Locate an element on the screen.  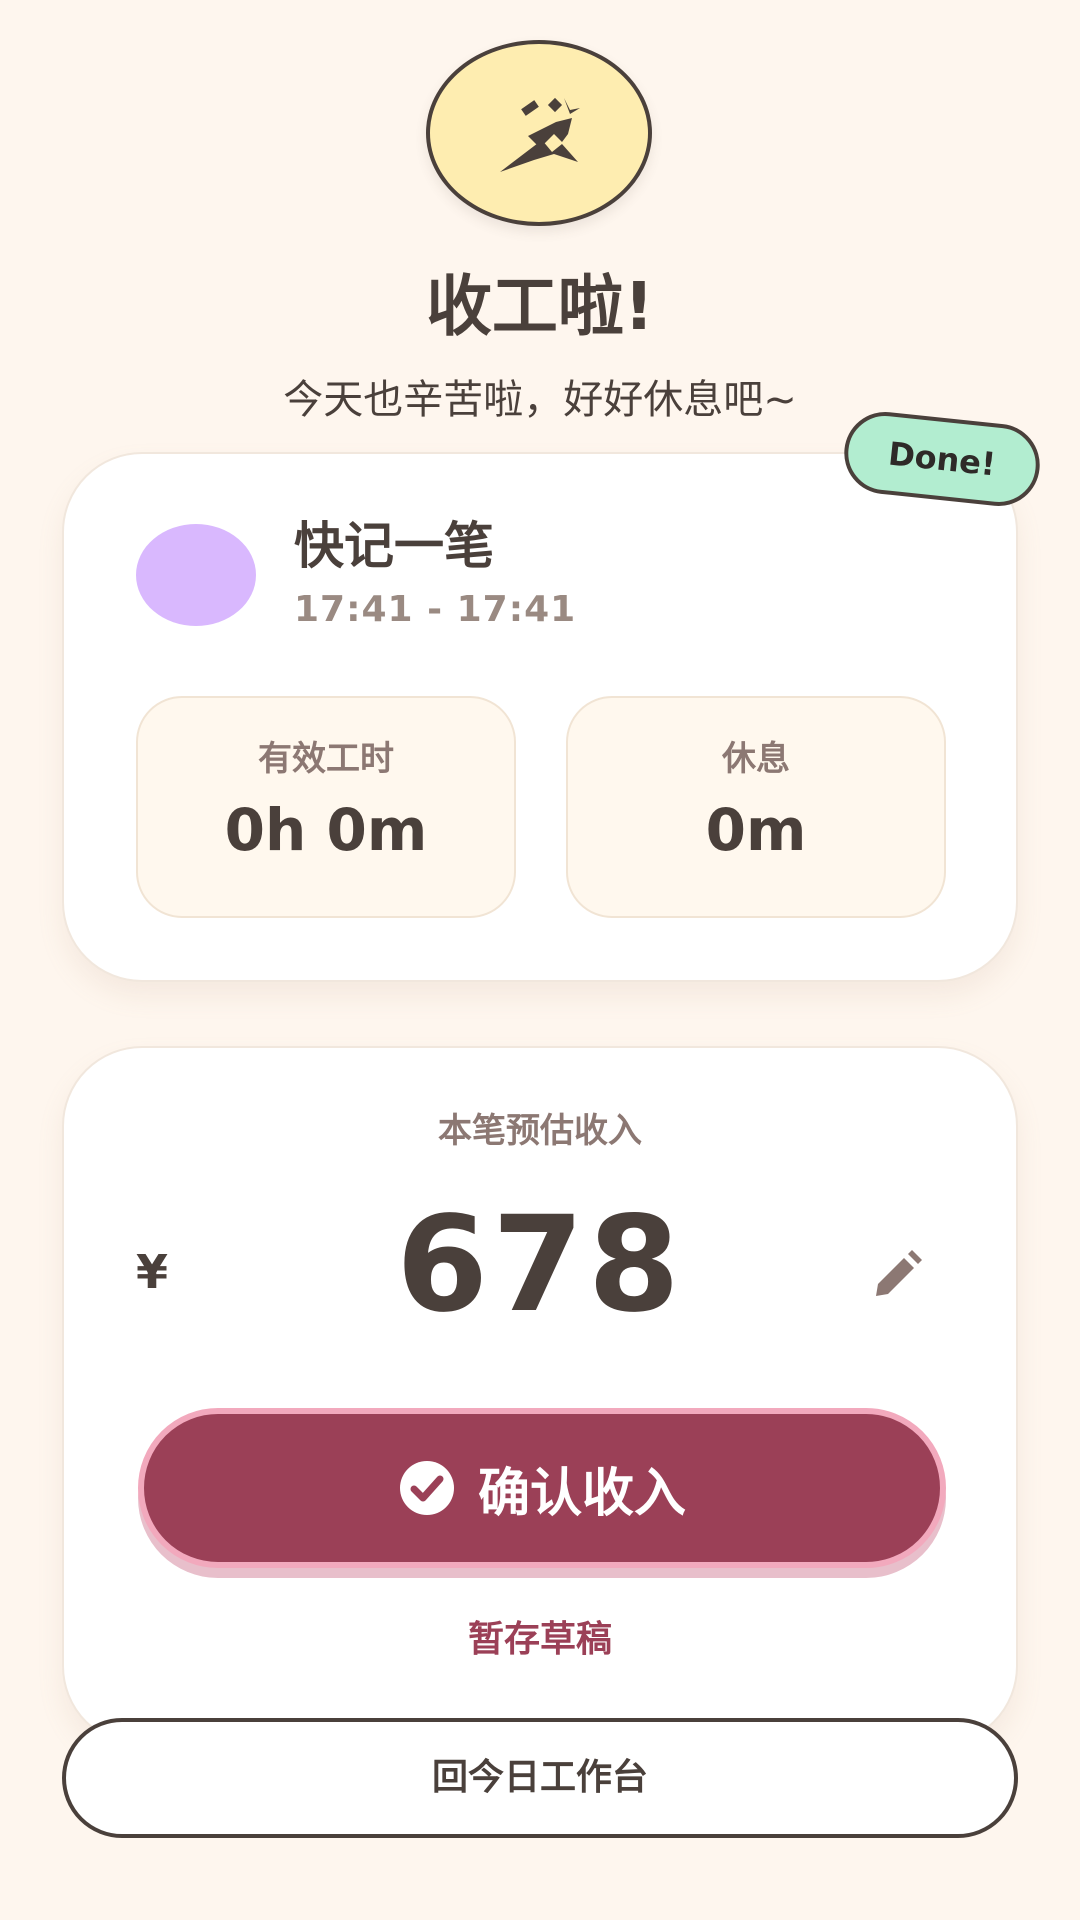
stat-value: 0m is located at coordinates (756, 830).